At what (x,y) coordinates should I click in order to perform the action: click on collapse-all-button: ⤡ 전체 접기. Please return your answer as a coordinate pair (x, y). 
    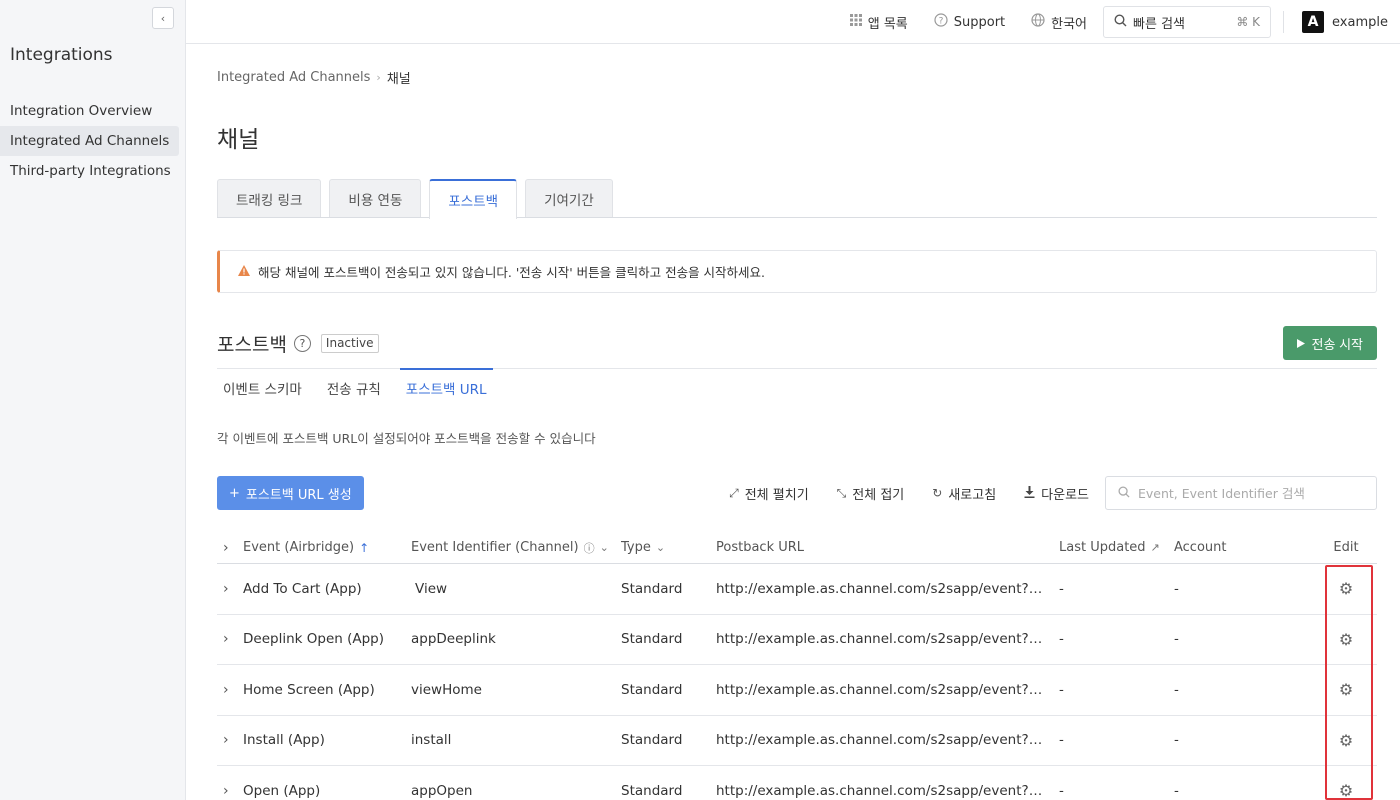
    Looking at the image, I should click on (871, 493).